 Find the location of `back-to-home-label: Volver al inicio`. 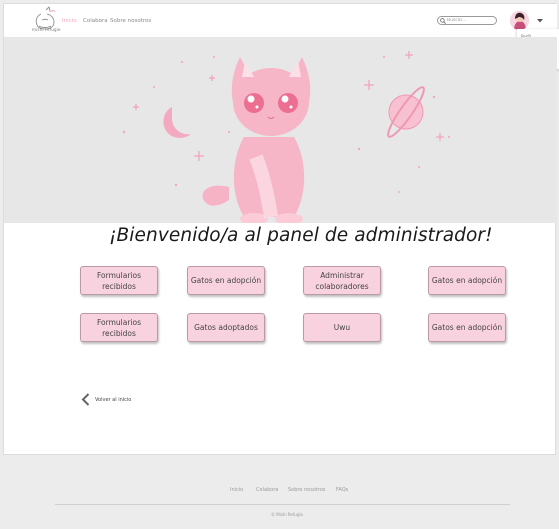

back-to-home-label: Volver al inicio is located at coordinates (113, 399).